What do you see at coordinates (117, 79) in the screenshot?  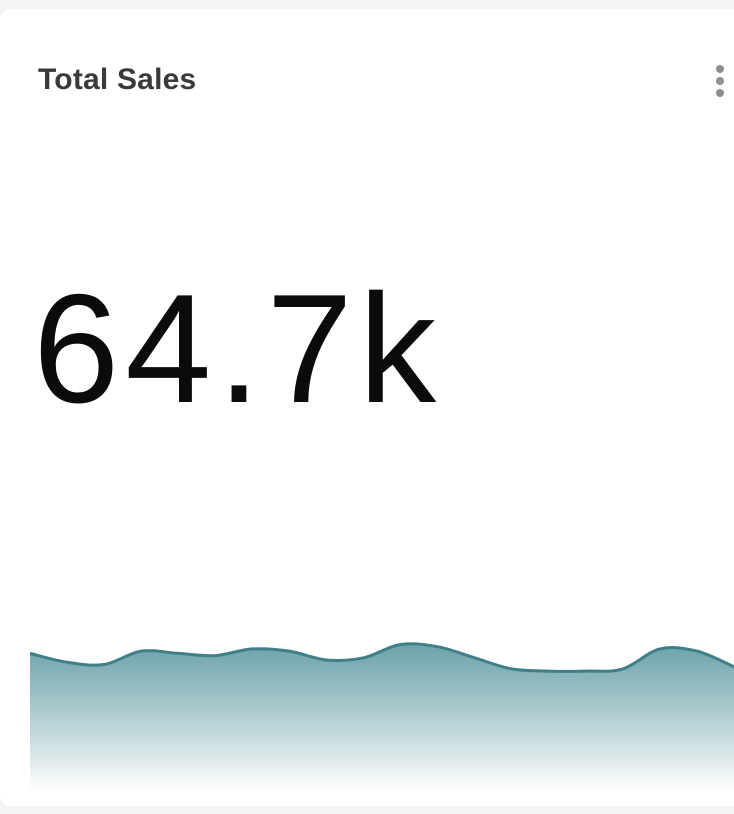 I see `card-title: Total Sales` at bounding box center [117, 79].